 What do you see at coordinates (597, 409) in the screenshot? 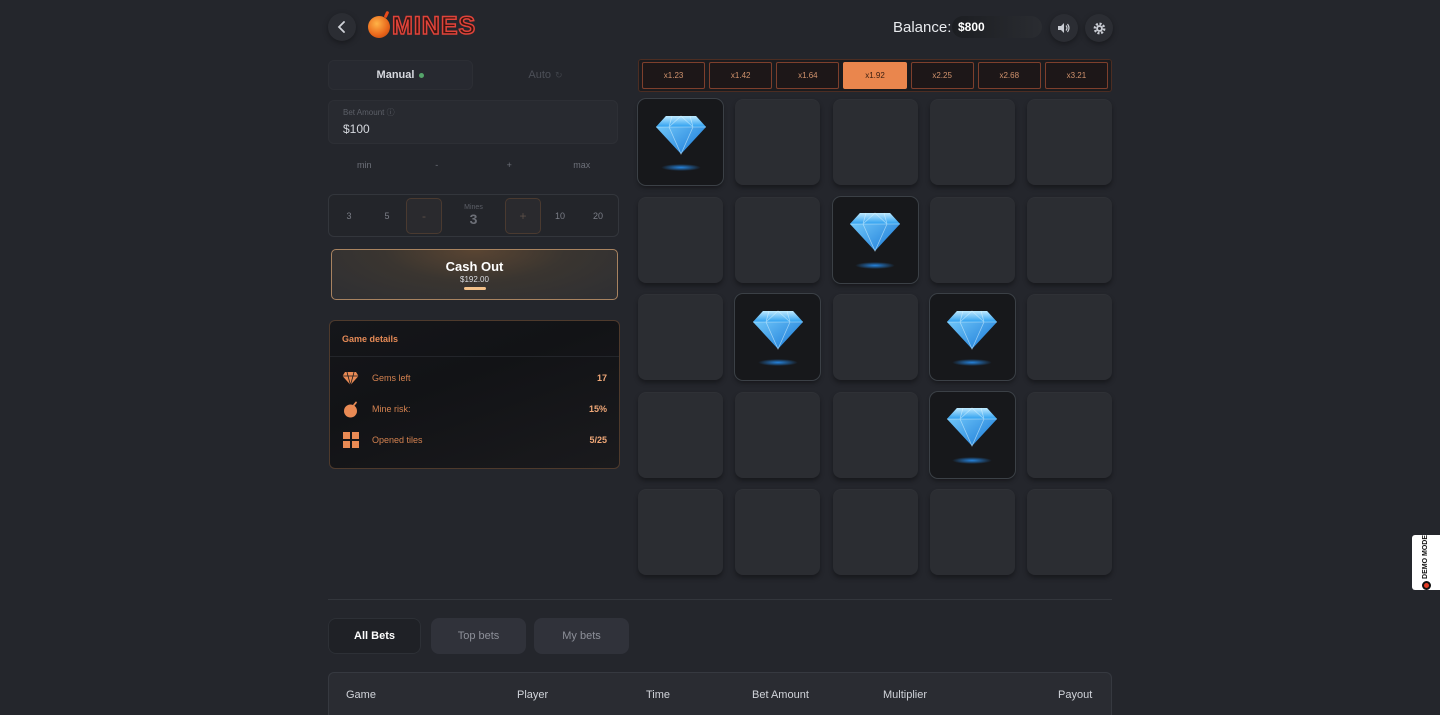
I see `detail-value: 15%` at bounding box center [597, 409].